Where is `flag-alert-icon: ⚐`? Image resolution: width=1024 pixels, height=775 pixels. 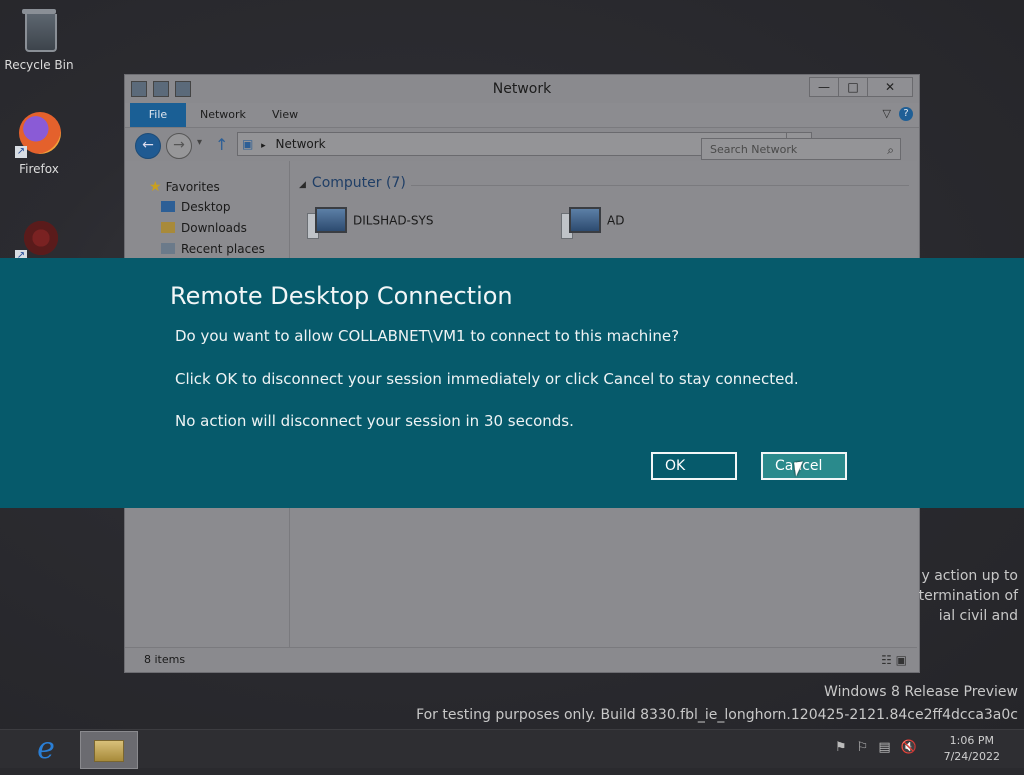 flag-alert-icon: ⚐ is located at coordinates (863, 747).